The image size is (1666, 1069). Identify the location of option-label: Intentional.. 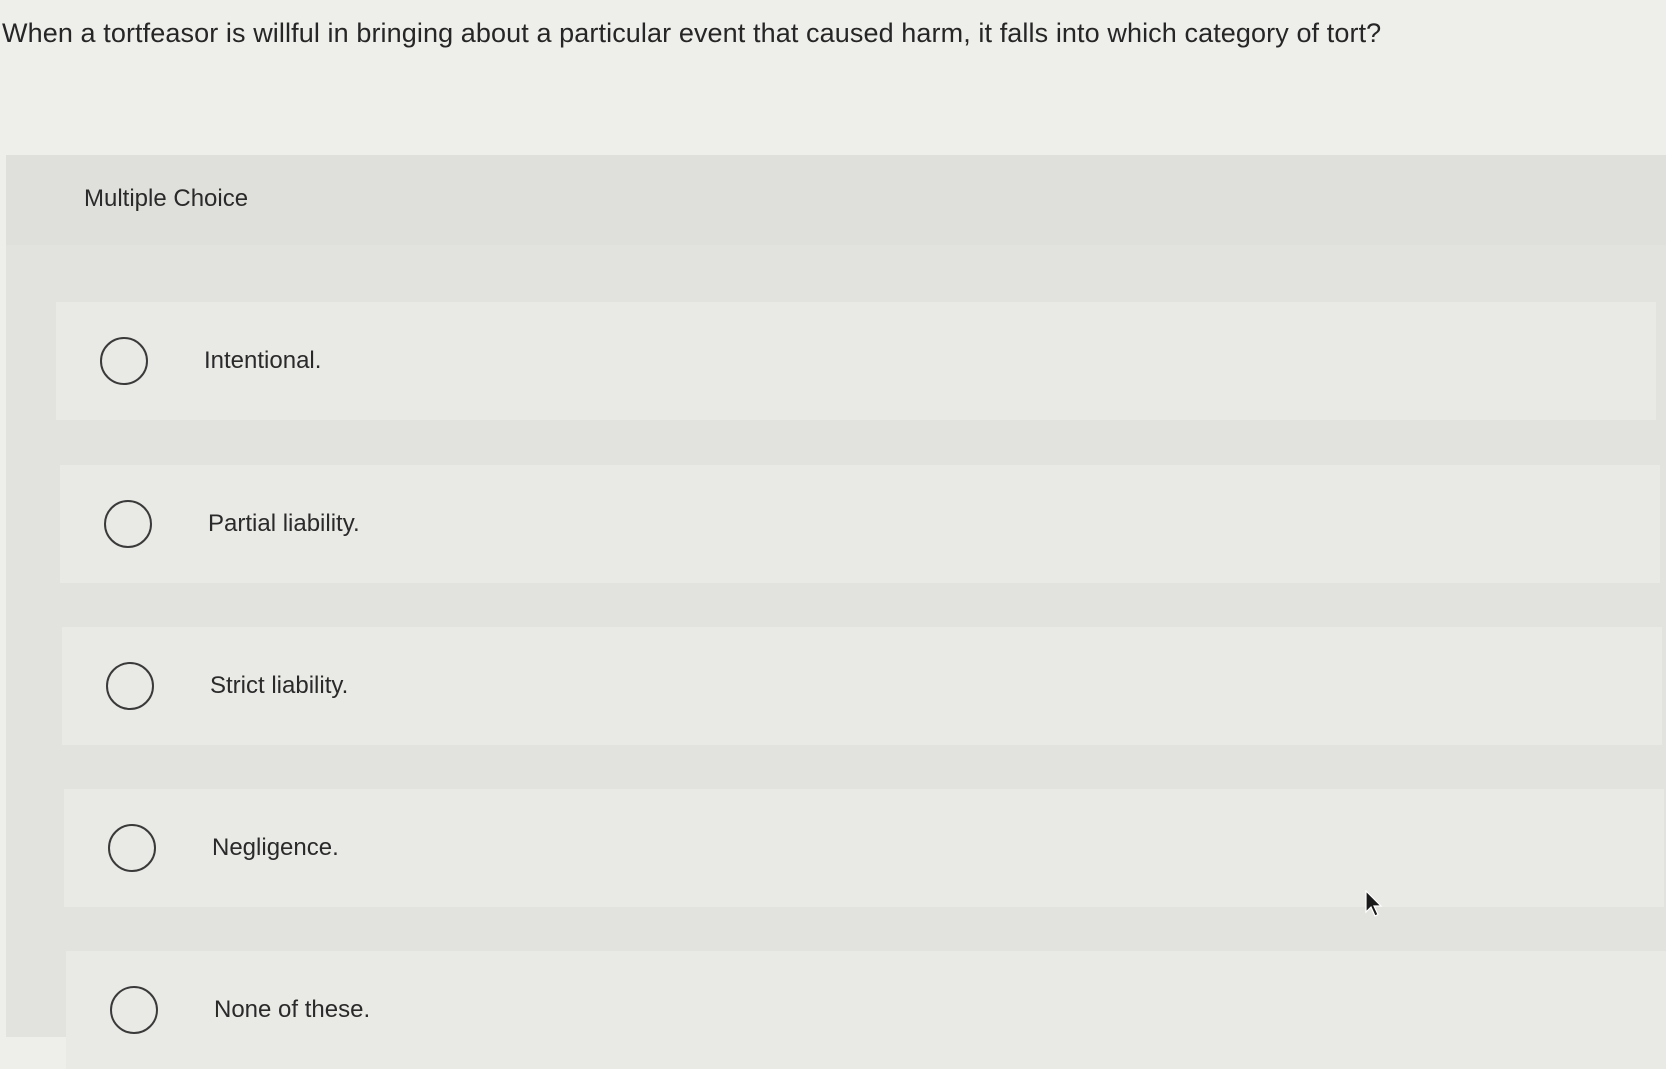
(263, 360).